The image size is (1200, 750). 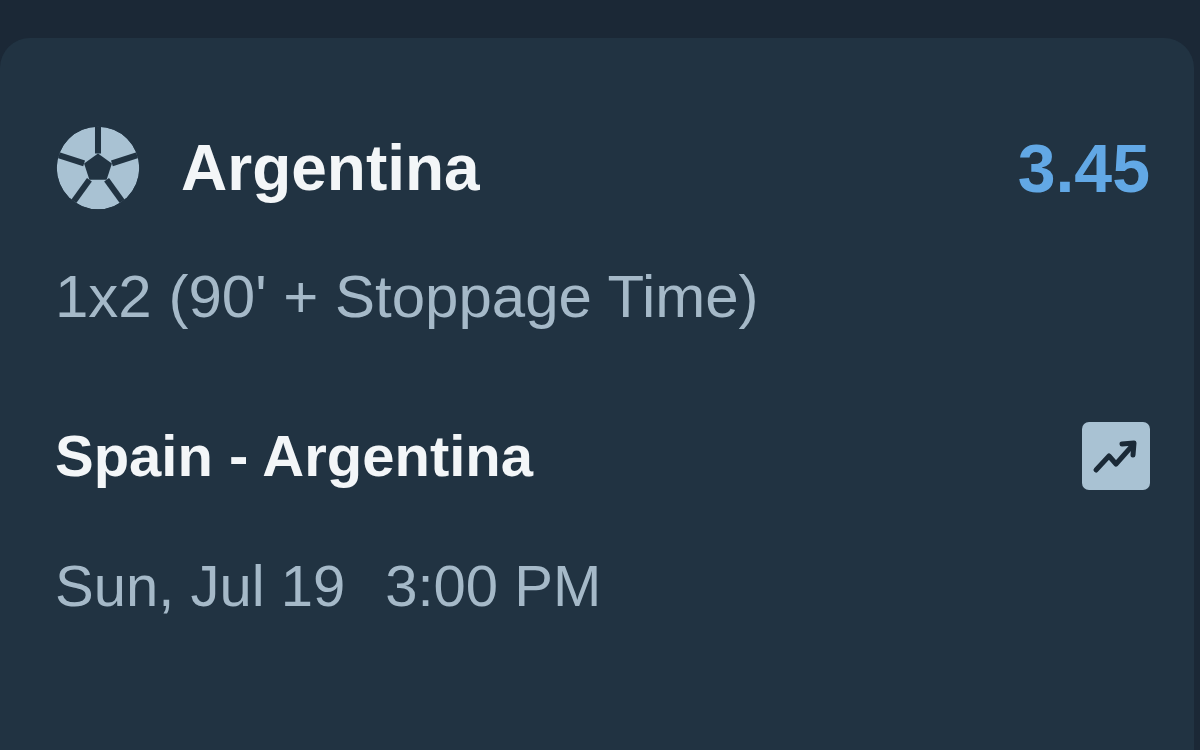 I want to click on match-date: Sun, Jul 19, so click(x=200, y=585).